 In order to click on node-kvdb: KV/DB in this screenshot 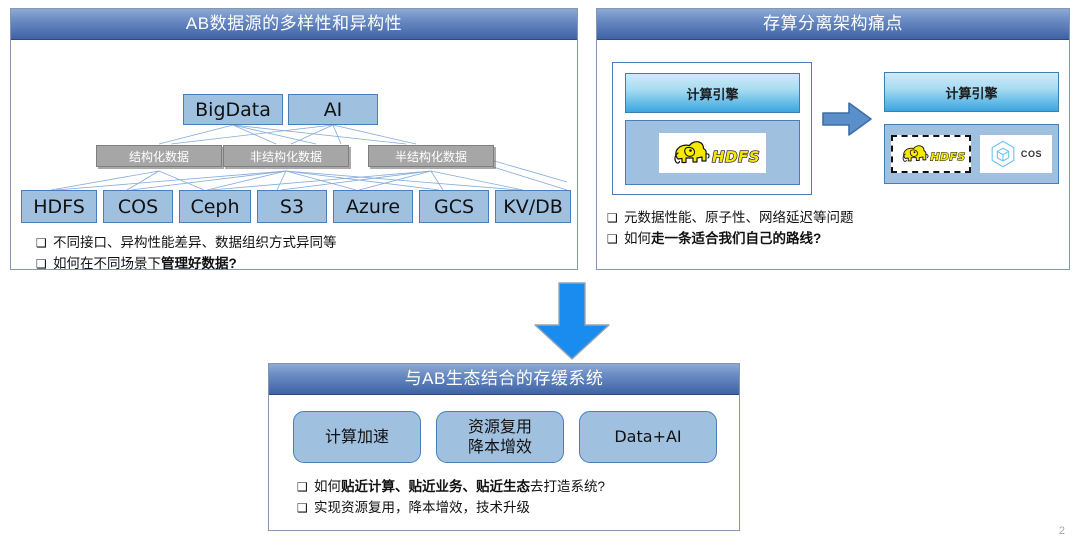, I will do `click(533, 206)`.